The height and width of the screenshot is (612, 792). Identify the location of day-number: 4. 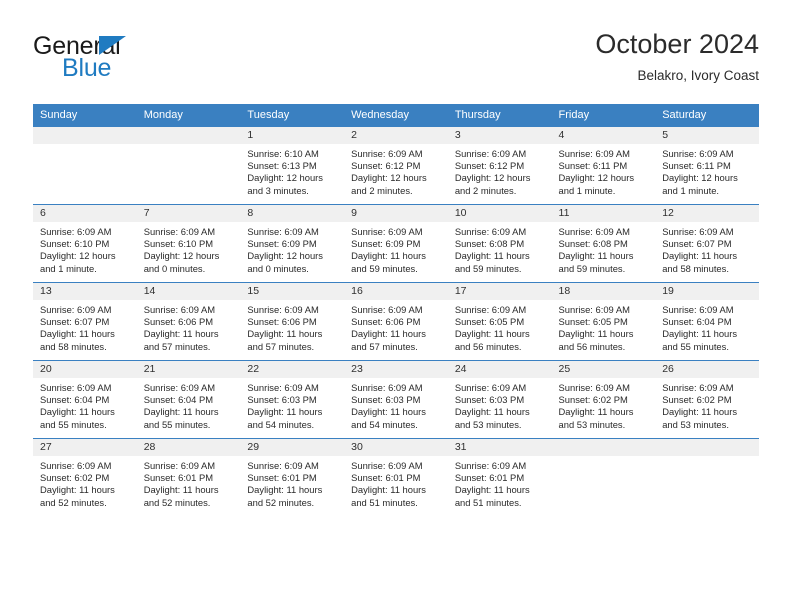
(603, 135).